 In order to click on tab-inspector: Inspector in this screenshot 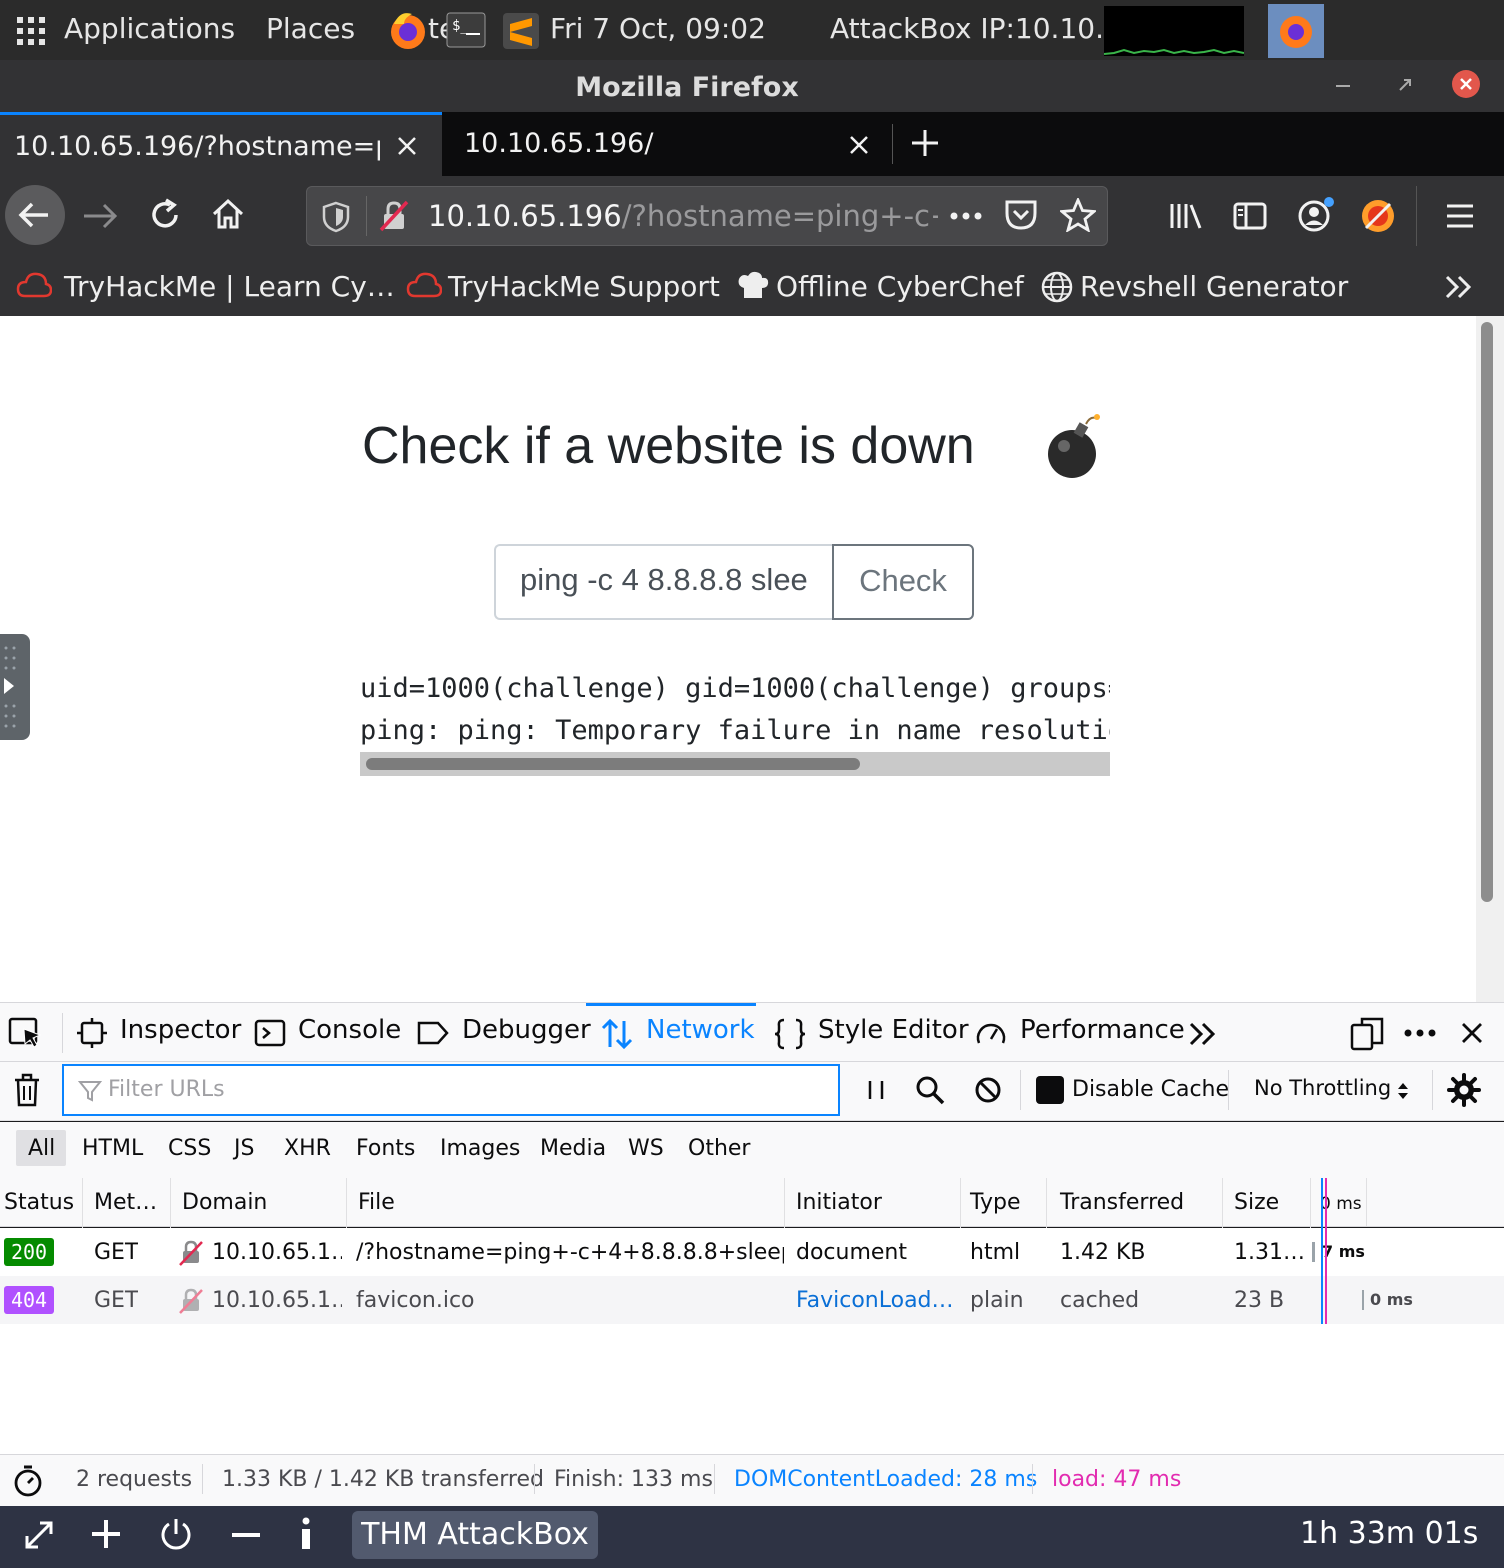, I will do `click(158, 1033)`.